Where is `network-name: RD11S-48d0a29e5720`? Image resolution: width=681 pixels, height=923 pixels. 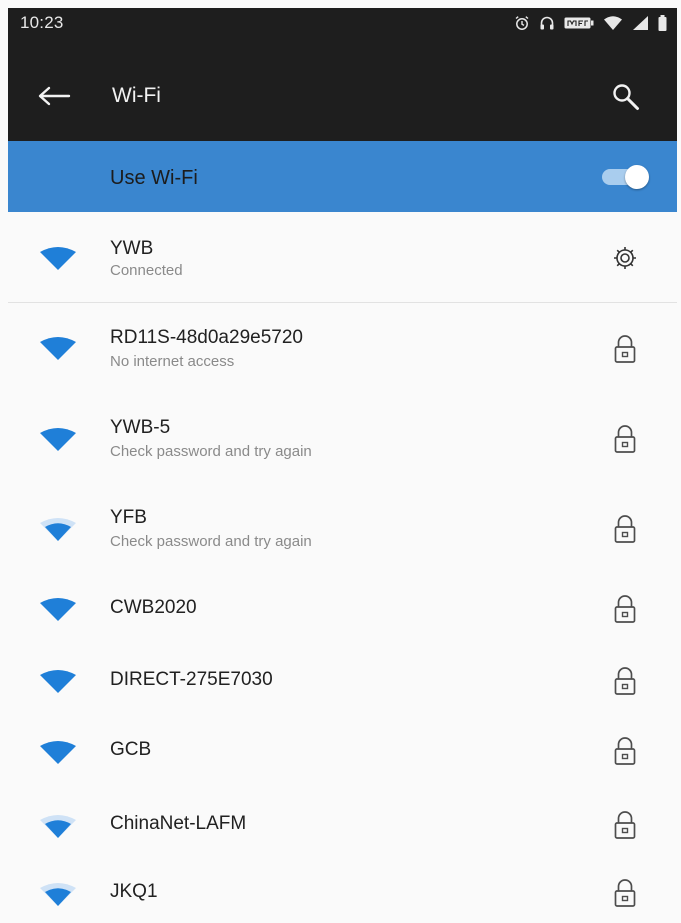
network-name: RD11S-48d0a29e5720 is located at coordinates (206, 337).